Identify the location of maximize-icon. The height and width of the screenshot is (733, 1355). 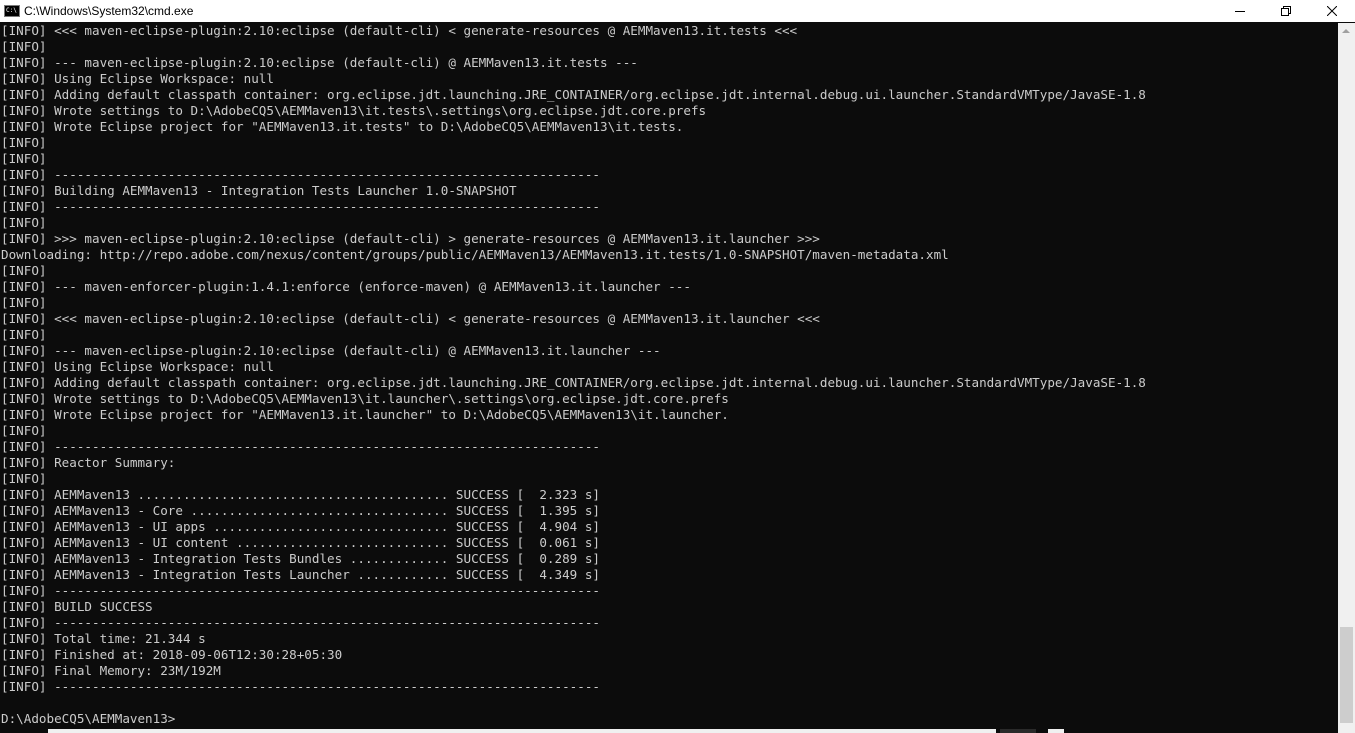
(1286, 11).